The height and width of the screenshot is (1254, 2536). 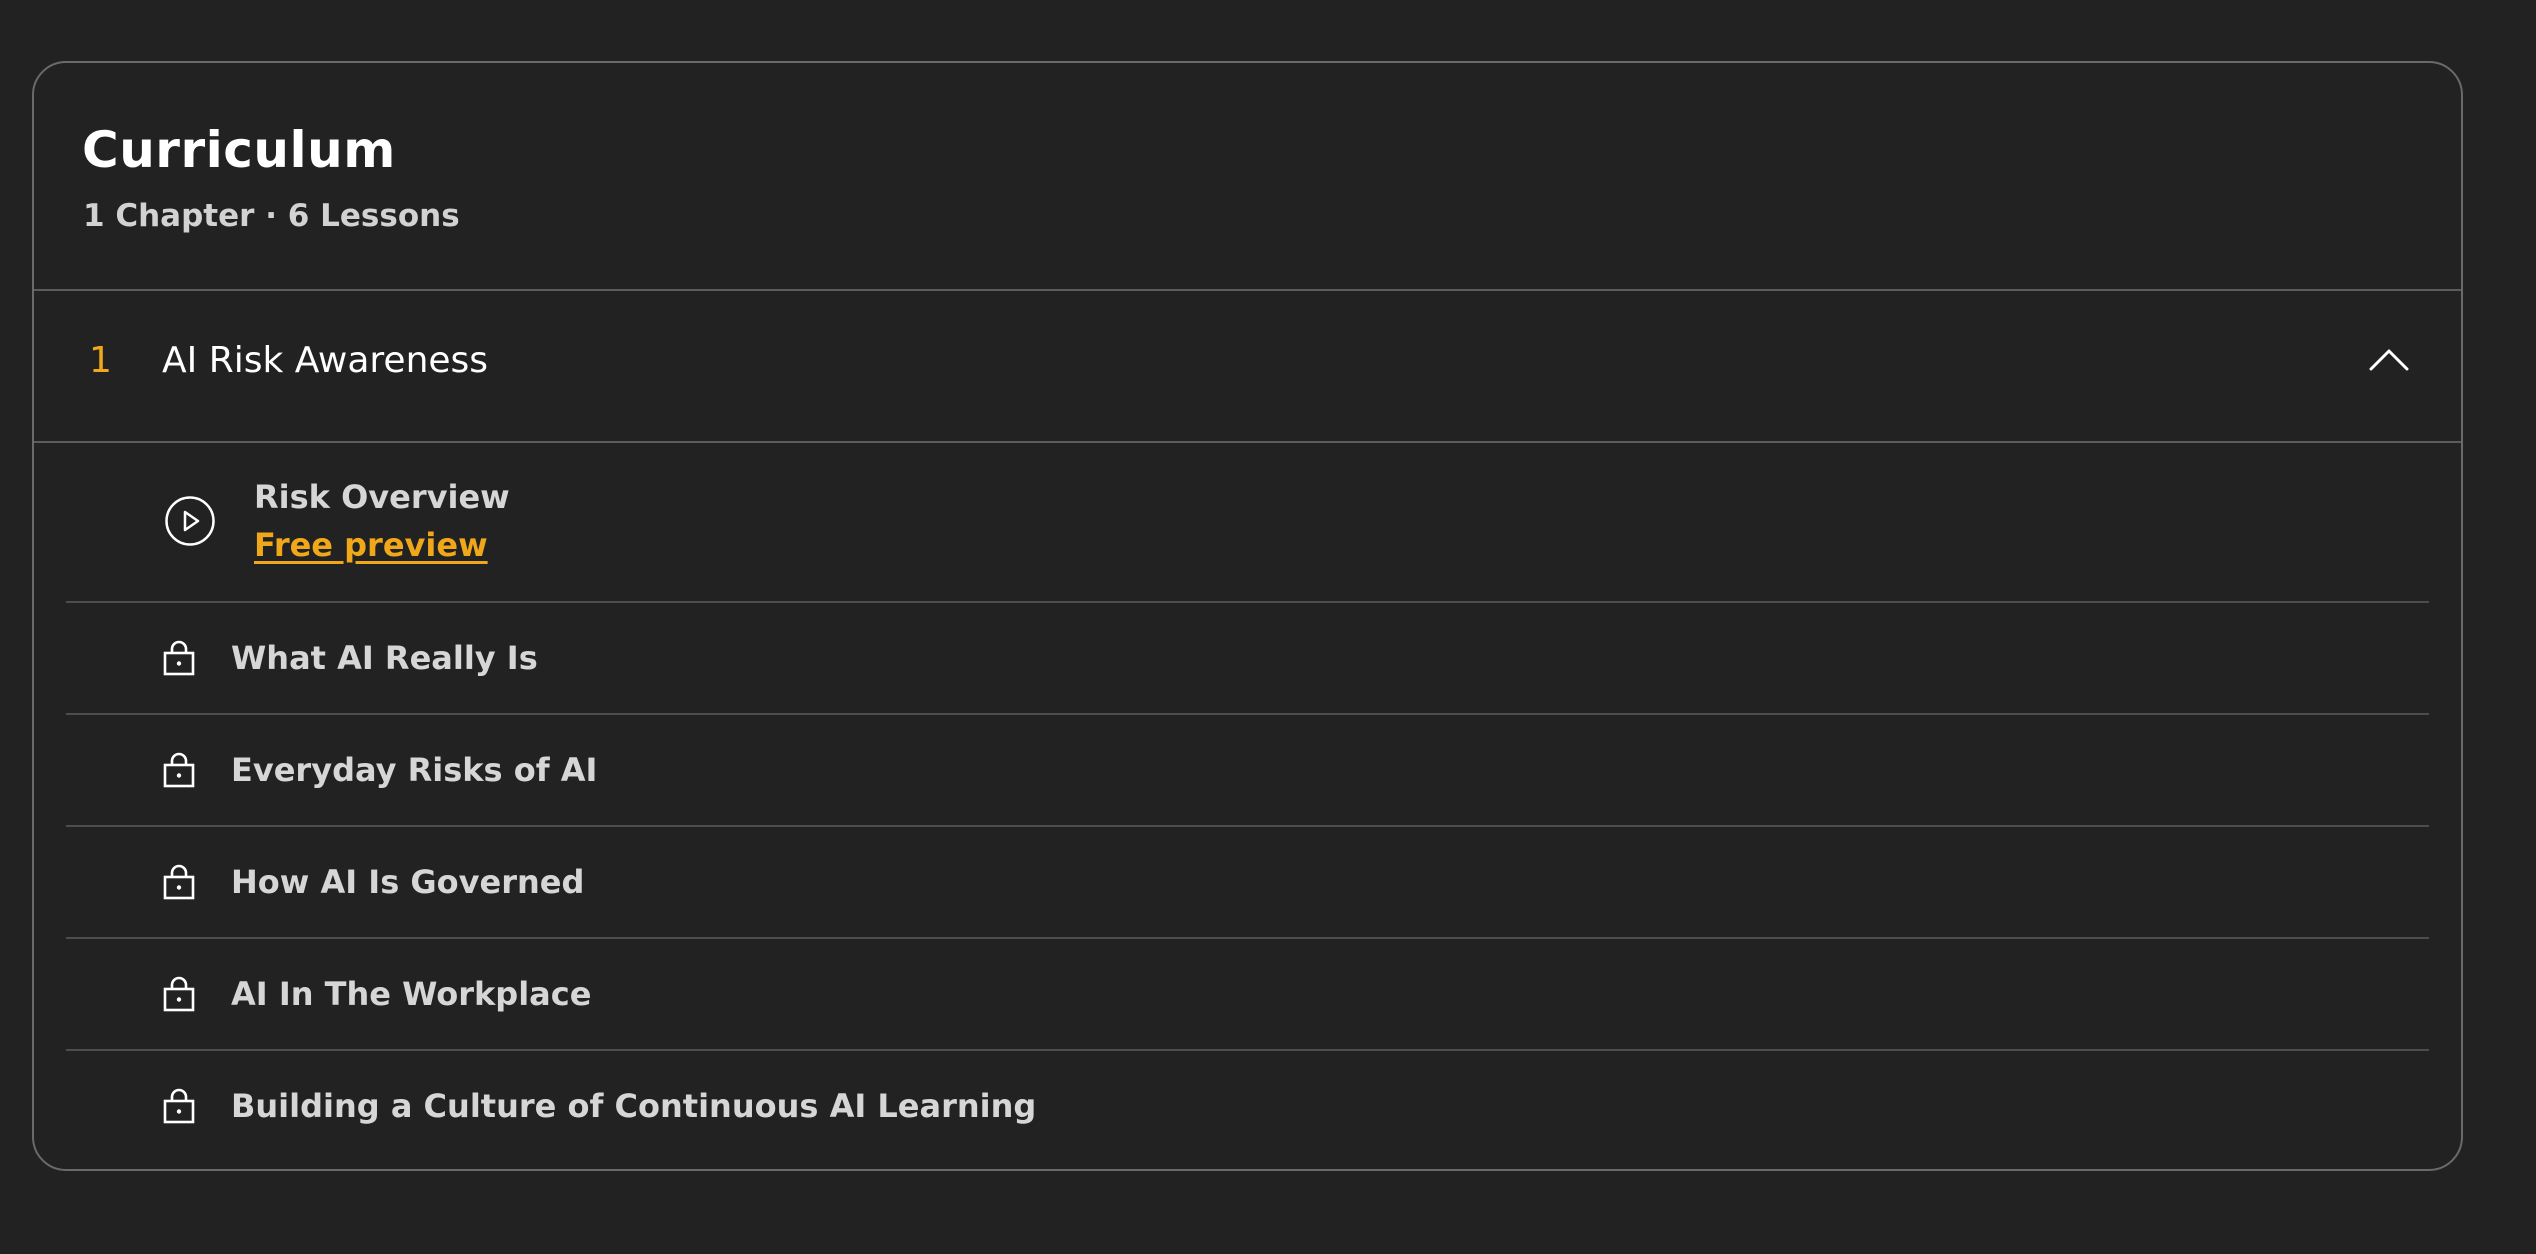 What do you see at coordinates (271, 216) in the screenshot?
I see `curriculum-summary: 1 Chapter · 6 Lessons` at bounding box center [271, 216].